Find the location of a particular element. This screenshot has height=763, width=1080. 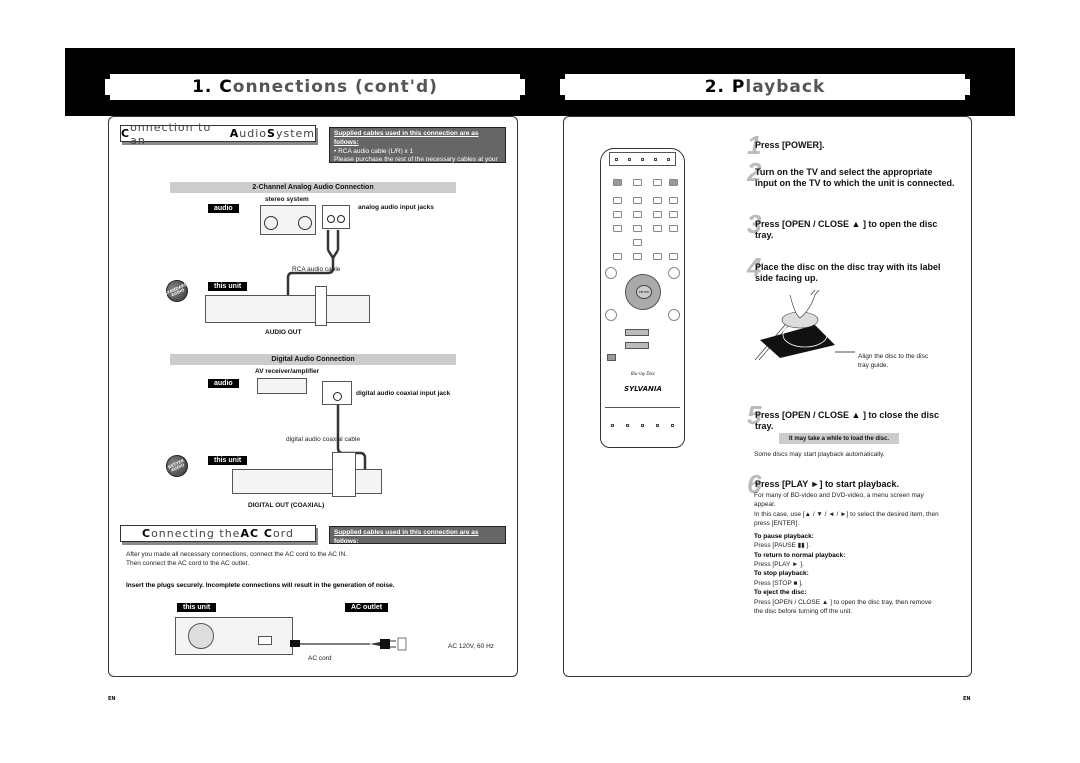

tip-text: Press [STOP ■ ]. is located at coordinates (778, 583).